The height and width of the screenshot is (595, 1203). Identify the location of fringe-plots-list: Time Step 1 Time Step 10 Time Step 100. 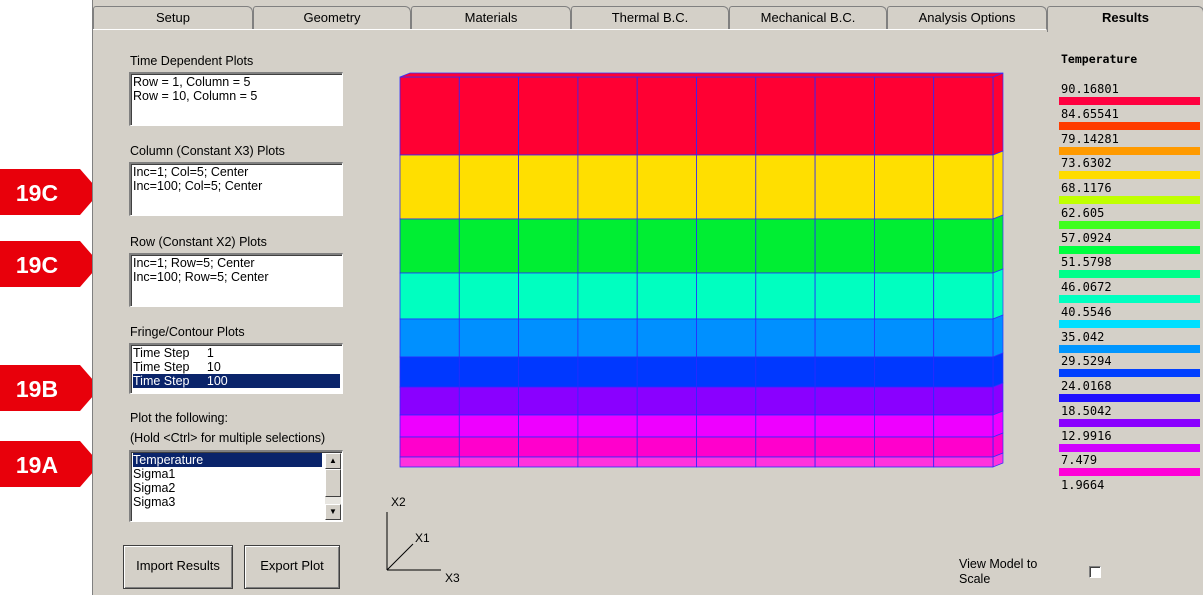
(236, 368).